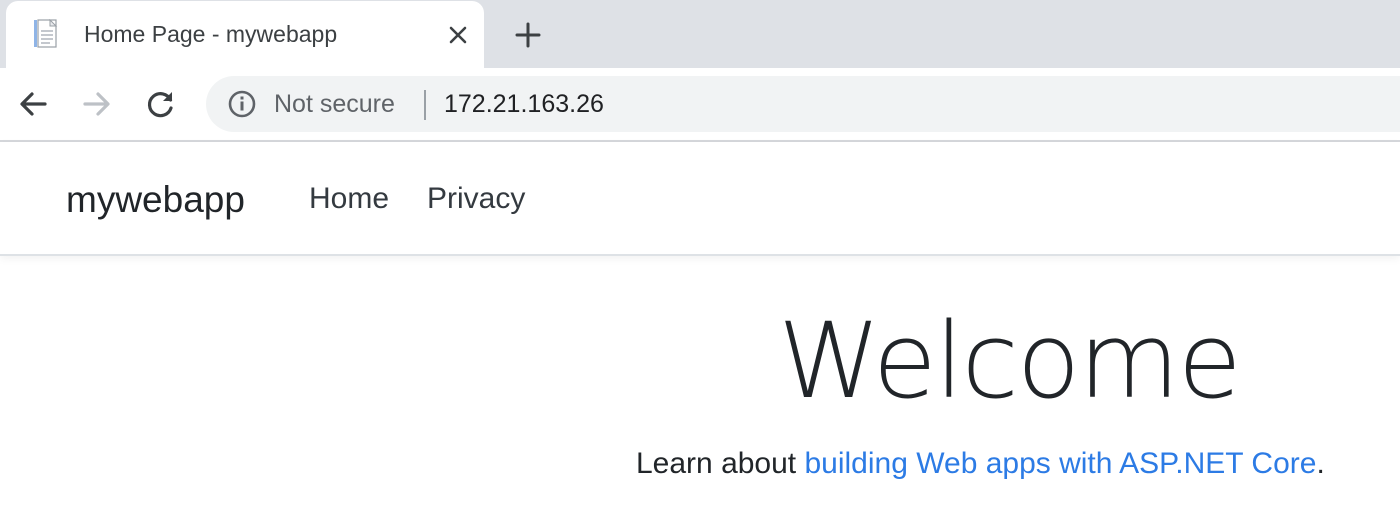 Image resolution: width=1400 pixels, height=527 pixels. I want to click on nav-link-home: Home, so click(349, 199).